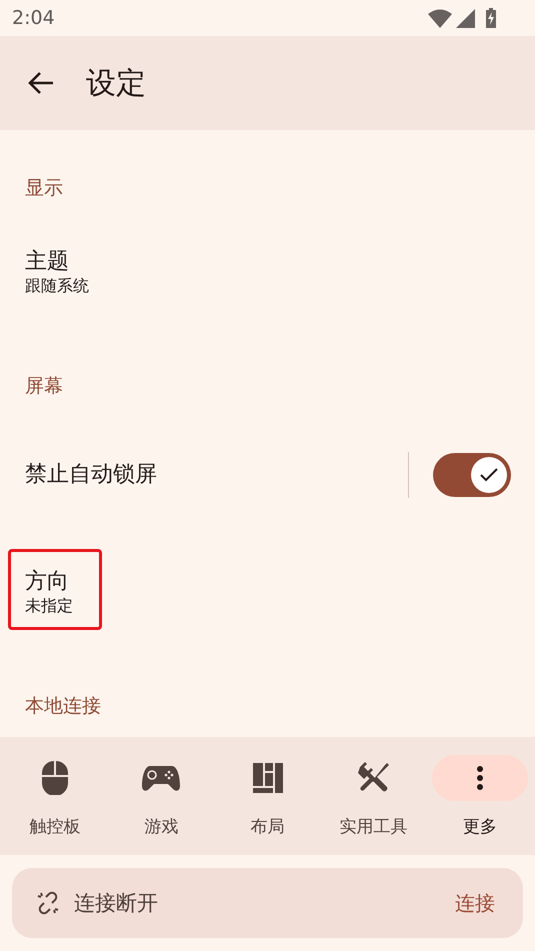 The height and width of the screenshot is (951, 535). I want to click on nav-tab: 触控板, so click(55, 796).